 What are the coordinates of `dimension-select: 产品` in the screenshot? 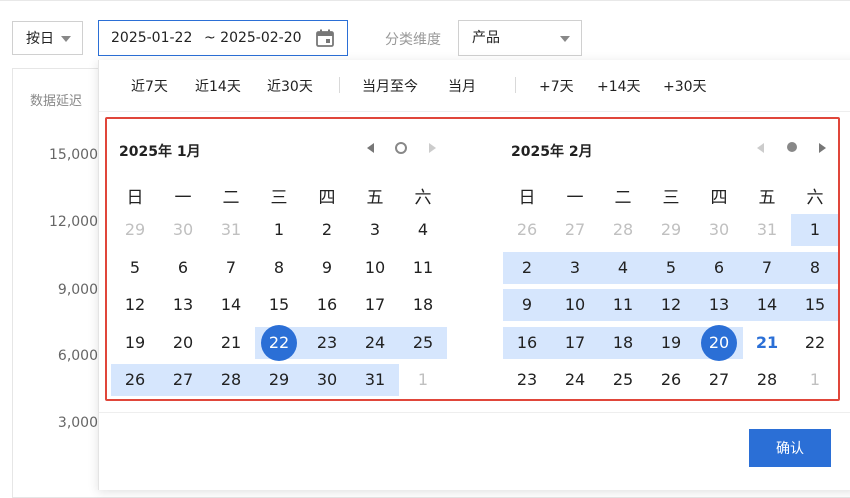 It's located at (520, 38).